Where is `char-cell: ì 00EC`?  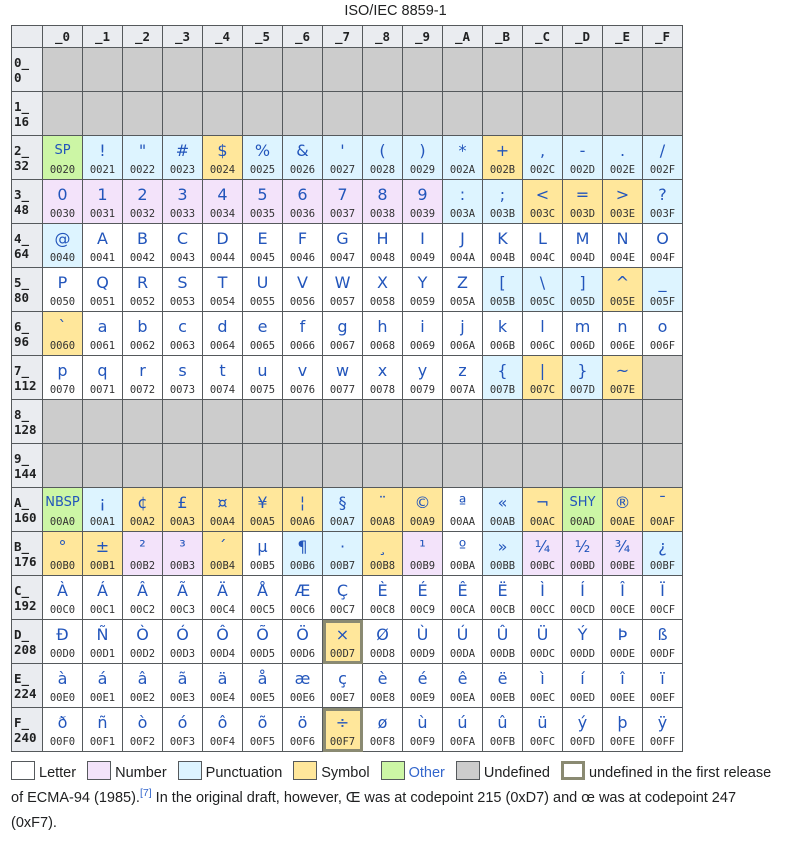
char-cell: ì 00EC is located at coordinates (542, 685).